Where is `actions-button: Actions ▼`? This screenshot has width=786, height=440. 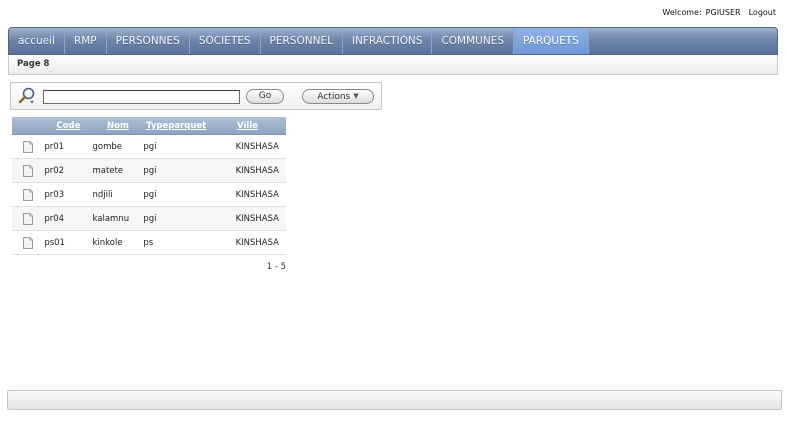
actions-button: Actions ▼ is located at coordinates (338, 96).